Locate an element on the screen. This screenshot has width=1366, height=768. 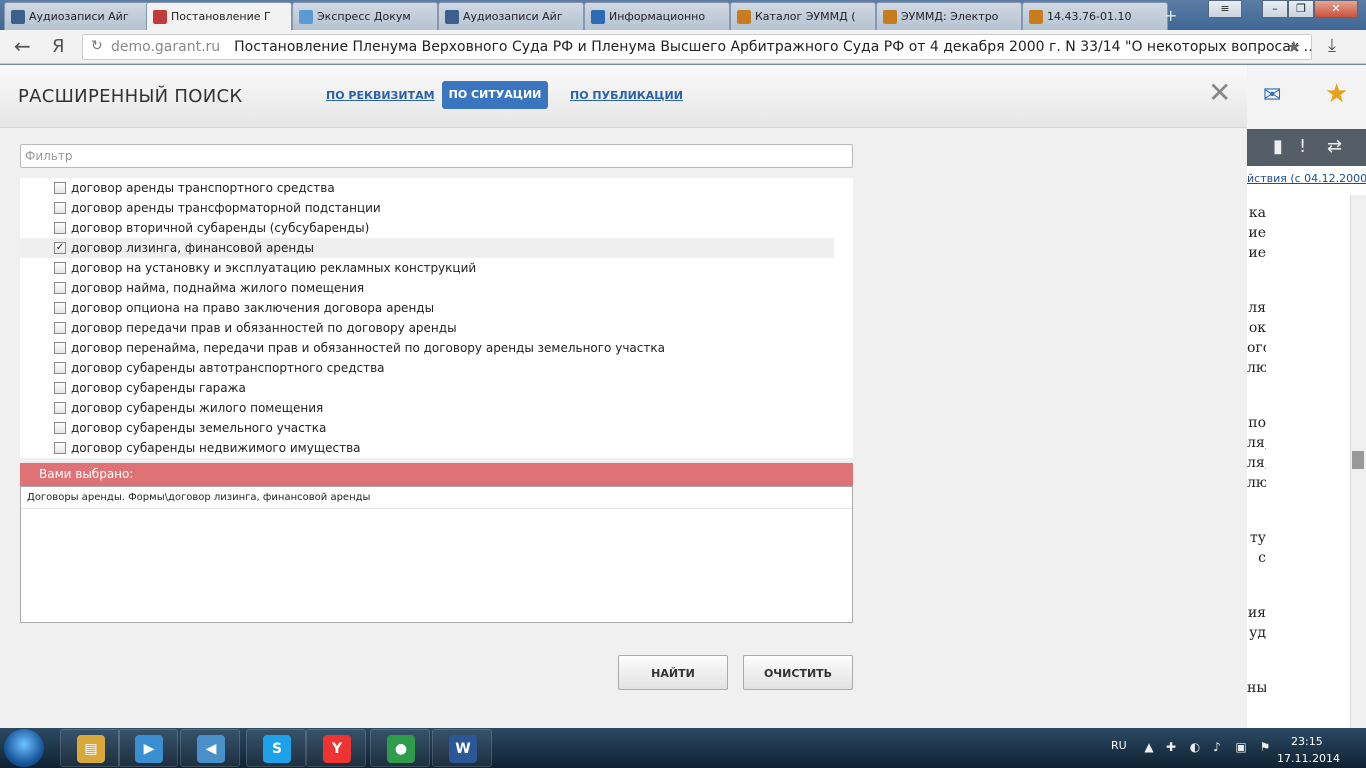
tree-item: договор субаренды гаража is located at coordinates (427, 388).